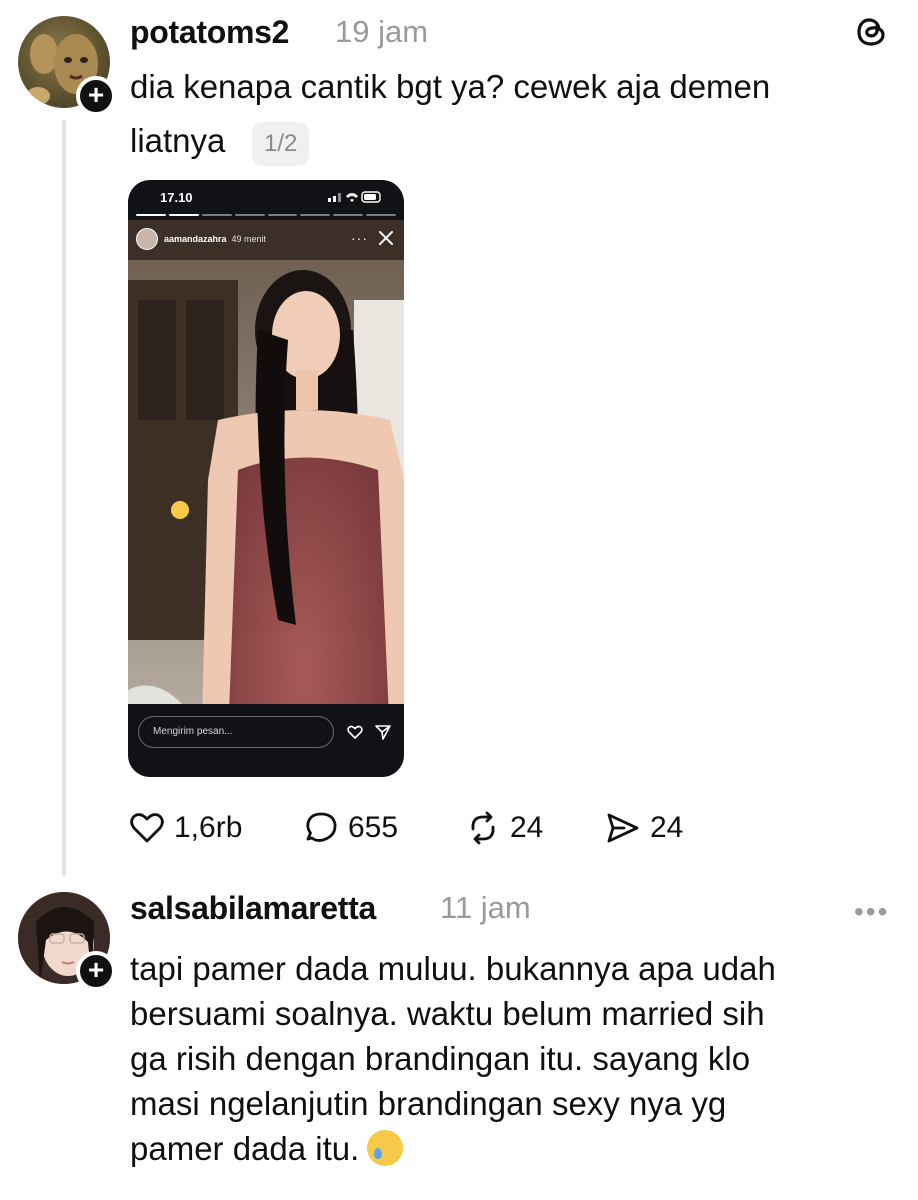 The image size is (918, 1200). What do you see at coordinates (386, 238) in the screenshot?
I see `close-icon` at bounding box center [386, 238].